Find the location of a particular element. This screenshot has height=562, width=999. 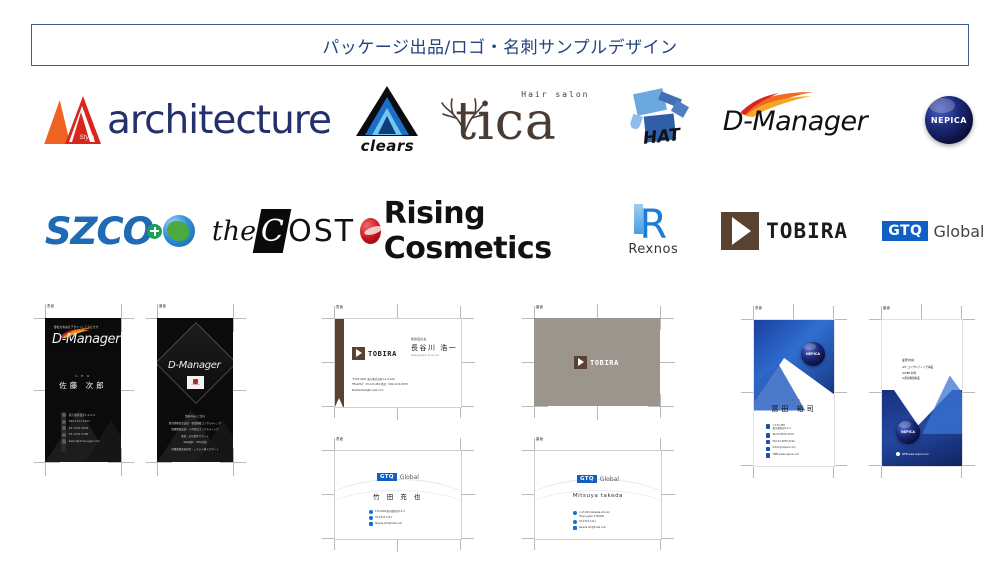

logo-d-manager: D-Manager is located at coordinates (808, 120).